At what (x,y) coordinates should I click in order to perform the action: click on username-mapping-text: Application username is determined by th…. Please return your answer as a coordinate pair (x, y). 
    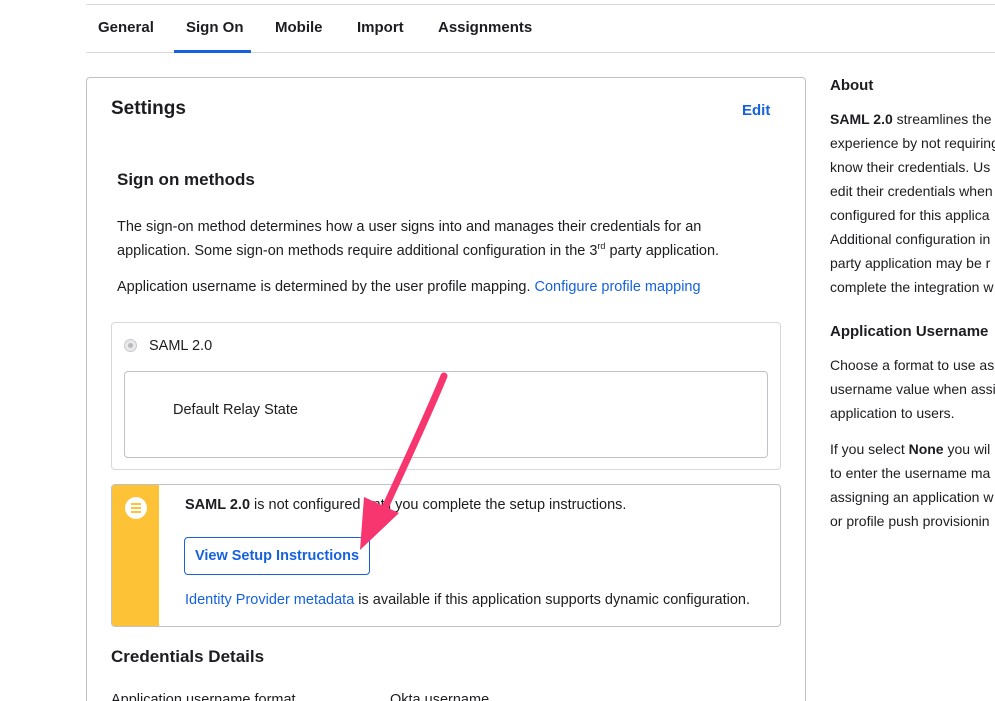
    Looking at the image, I should click on (326, 287).